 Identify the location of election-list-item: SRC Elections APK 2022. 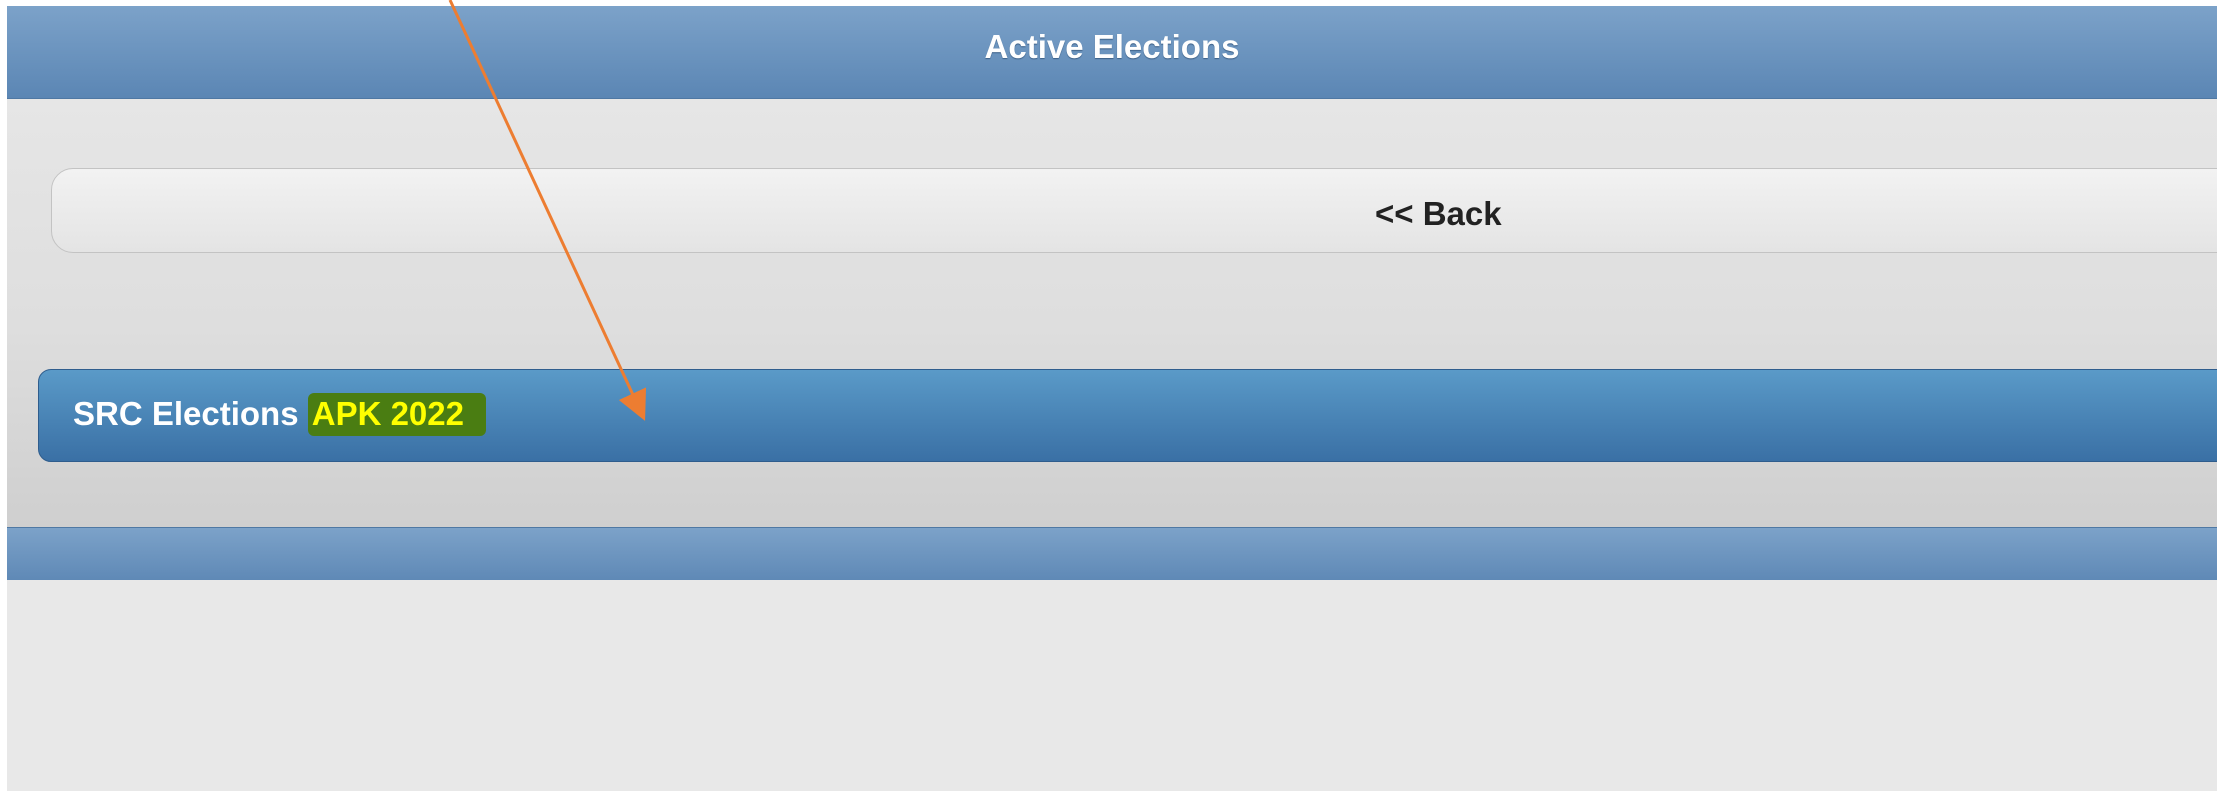
(1127, 415).